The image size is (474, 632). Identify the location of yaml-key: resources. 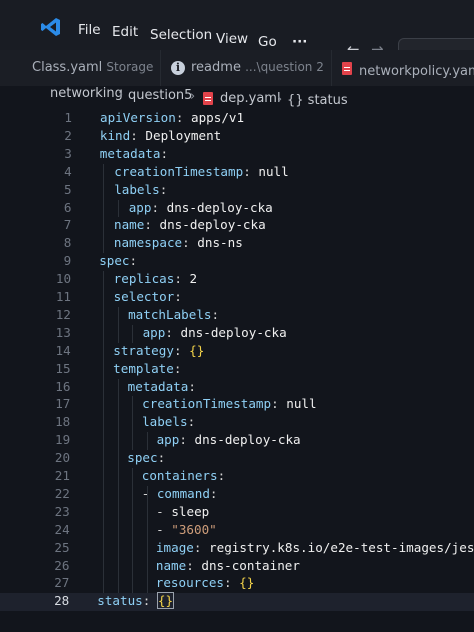
(189, 583).